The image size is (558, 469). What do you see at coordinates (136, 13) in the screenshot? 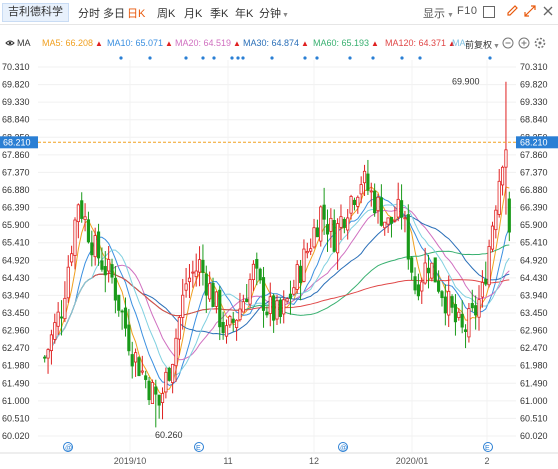
I see `tab-2: 日K` at bounding box center [136, 13].